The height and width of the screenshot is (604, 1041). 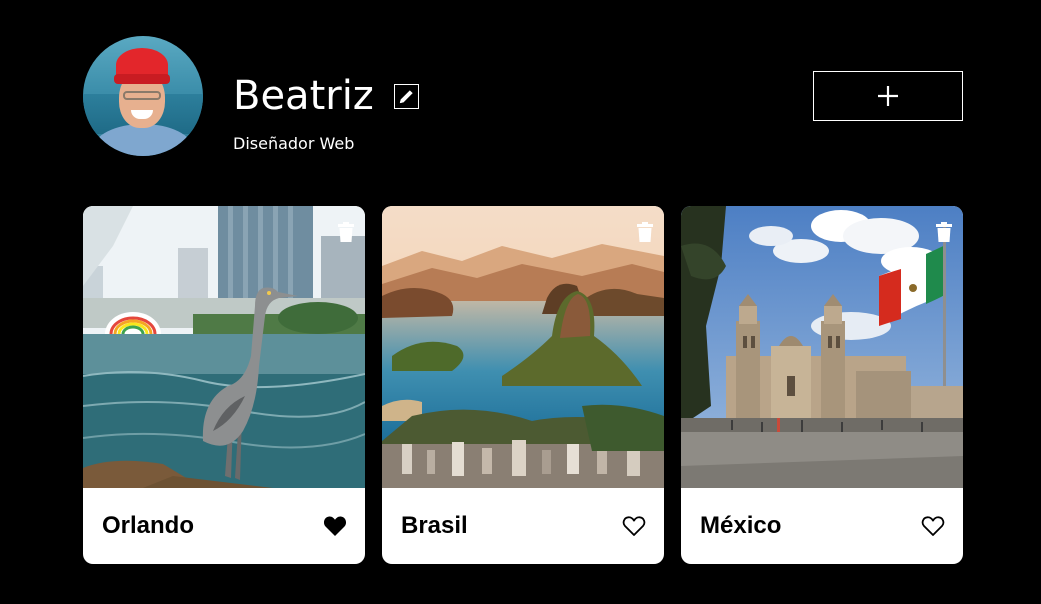 I want to click on pencil-icon, so click(x=406, y=96).